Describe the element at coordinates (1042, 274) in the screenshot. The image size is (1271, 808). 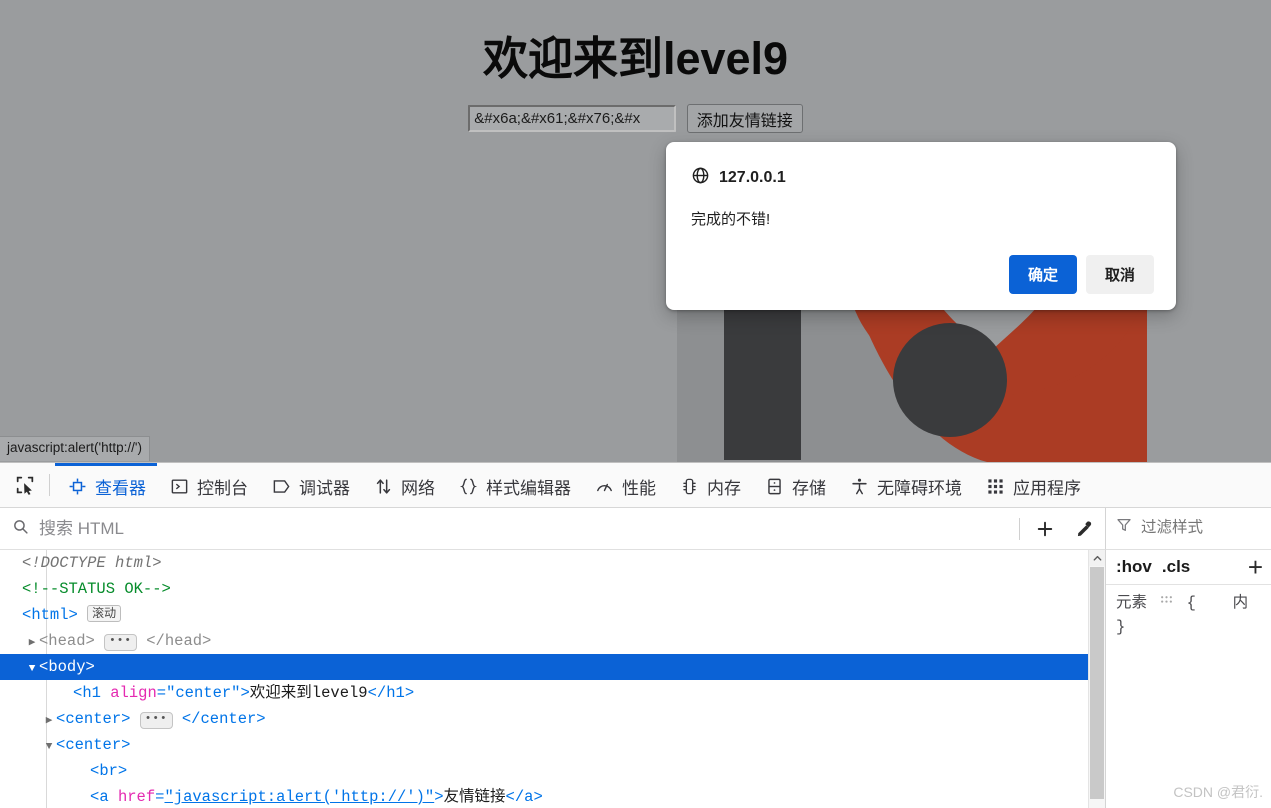
I see `dialog-confirm-button: 确定` at that location.